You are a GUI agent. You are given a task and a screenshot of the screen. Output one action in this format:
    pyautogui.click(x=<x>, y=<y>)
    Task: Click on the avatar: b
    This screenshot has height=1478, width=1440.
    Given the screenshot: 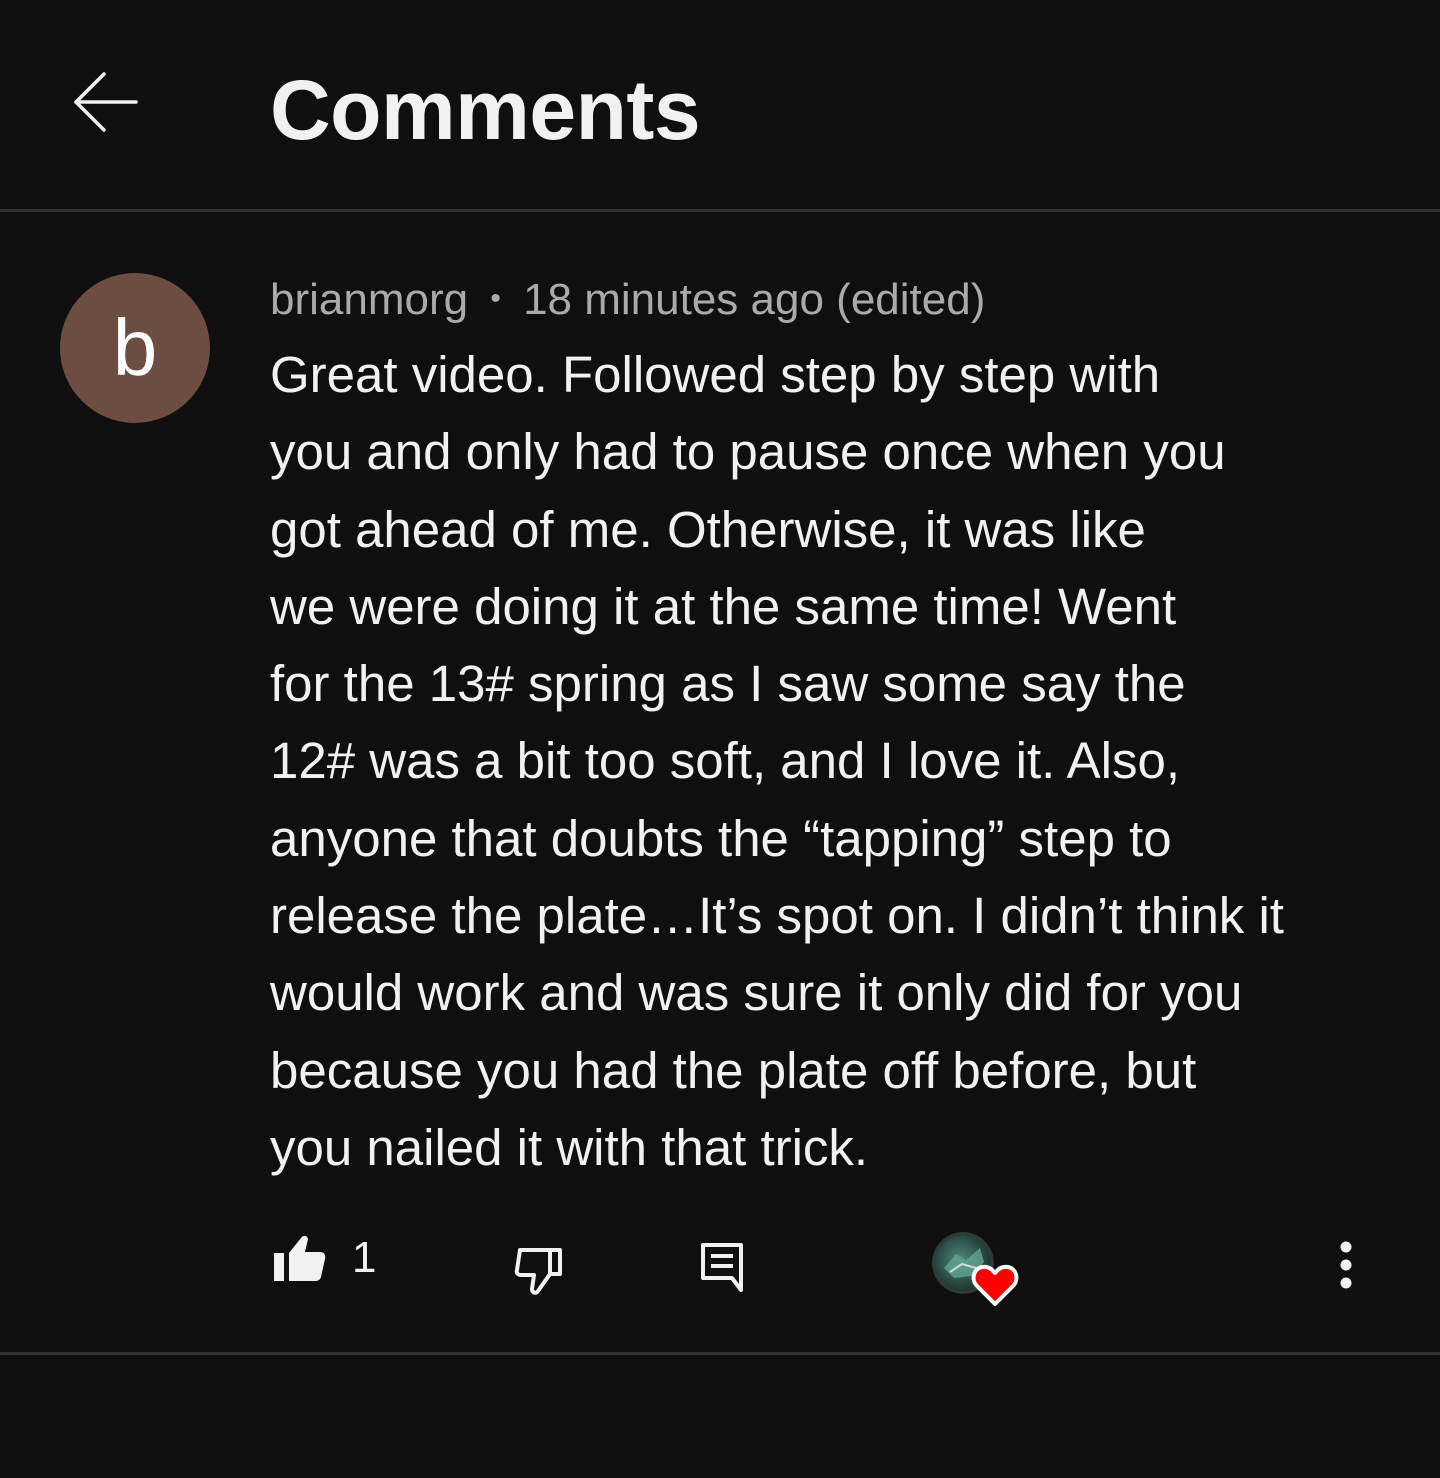 What is the action you would take?
    pyautogui.click(x=135, y=348)
    